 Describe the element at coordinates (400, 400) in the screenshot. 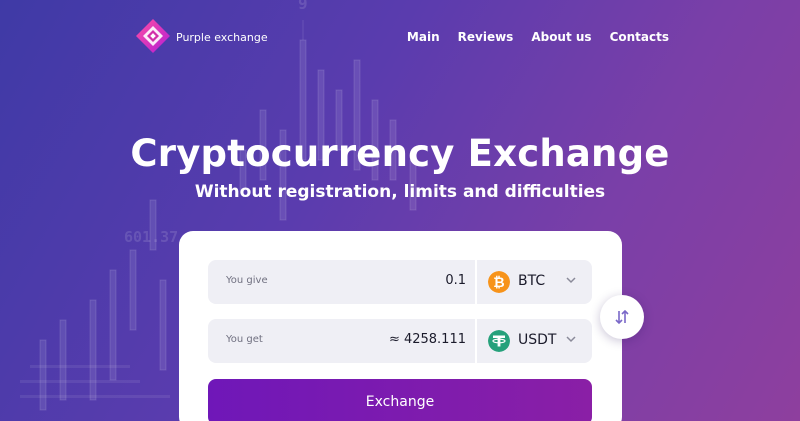

I see `exchange-button: Exchange` at that location.